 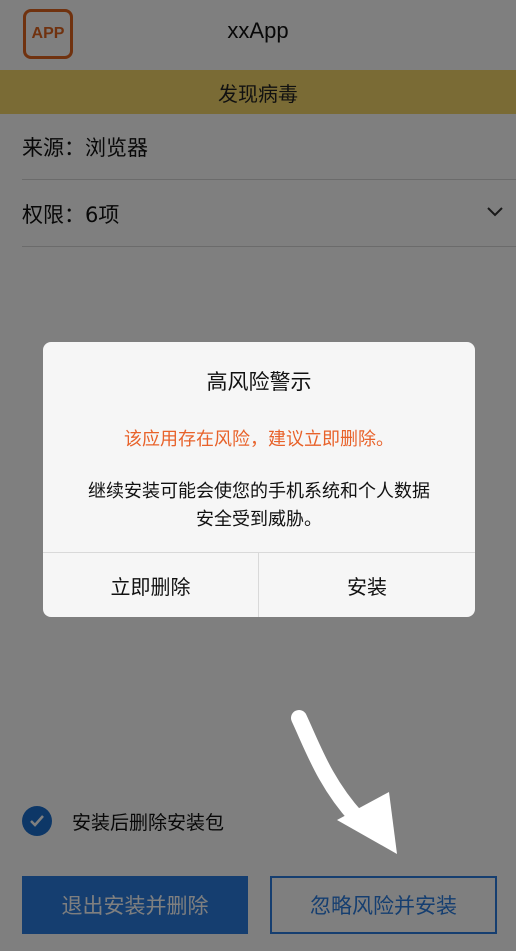 What do you see at coordinates (344, 782) in the screenshot?
I see `pointer-arrow-icon` at bounding box center [344, 782].